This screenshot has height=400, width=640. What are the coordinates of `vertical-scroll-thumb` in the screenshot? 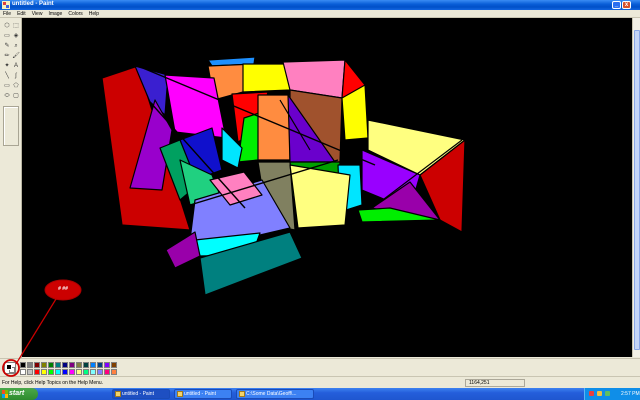 It's located at (637, 190).